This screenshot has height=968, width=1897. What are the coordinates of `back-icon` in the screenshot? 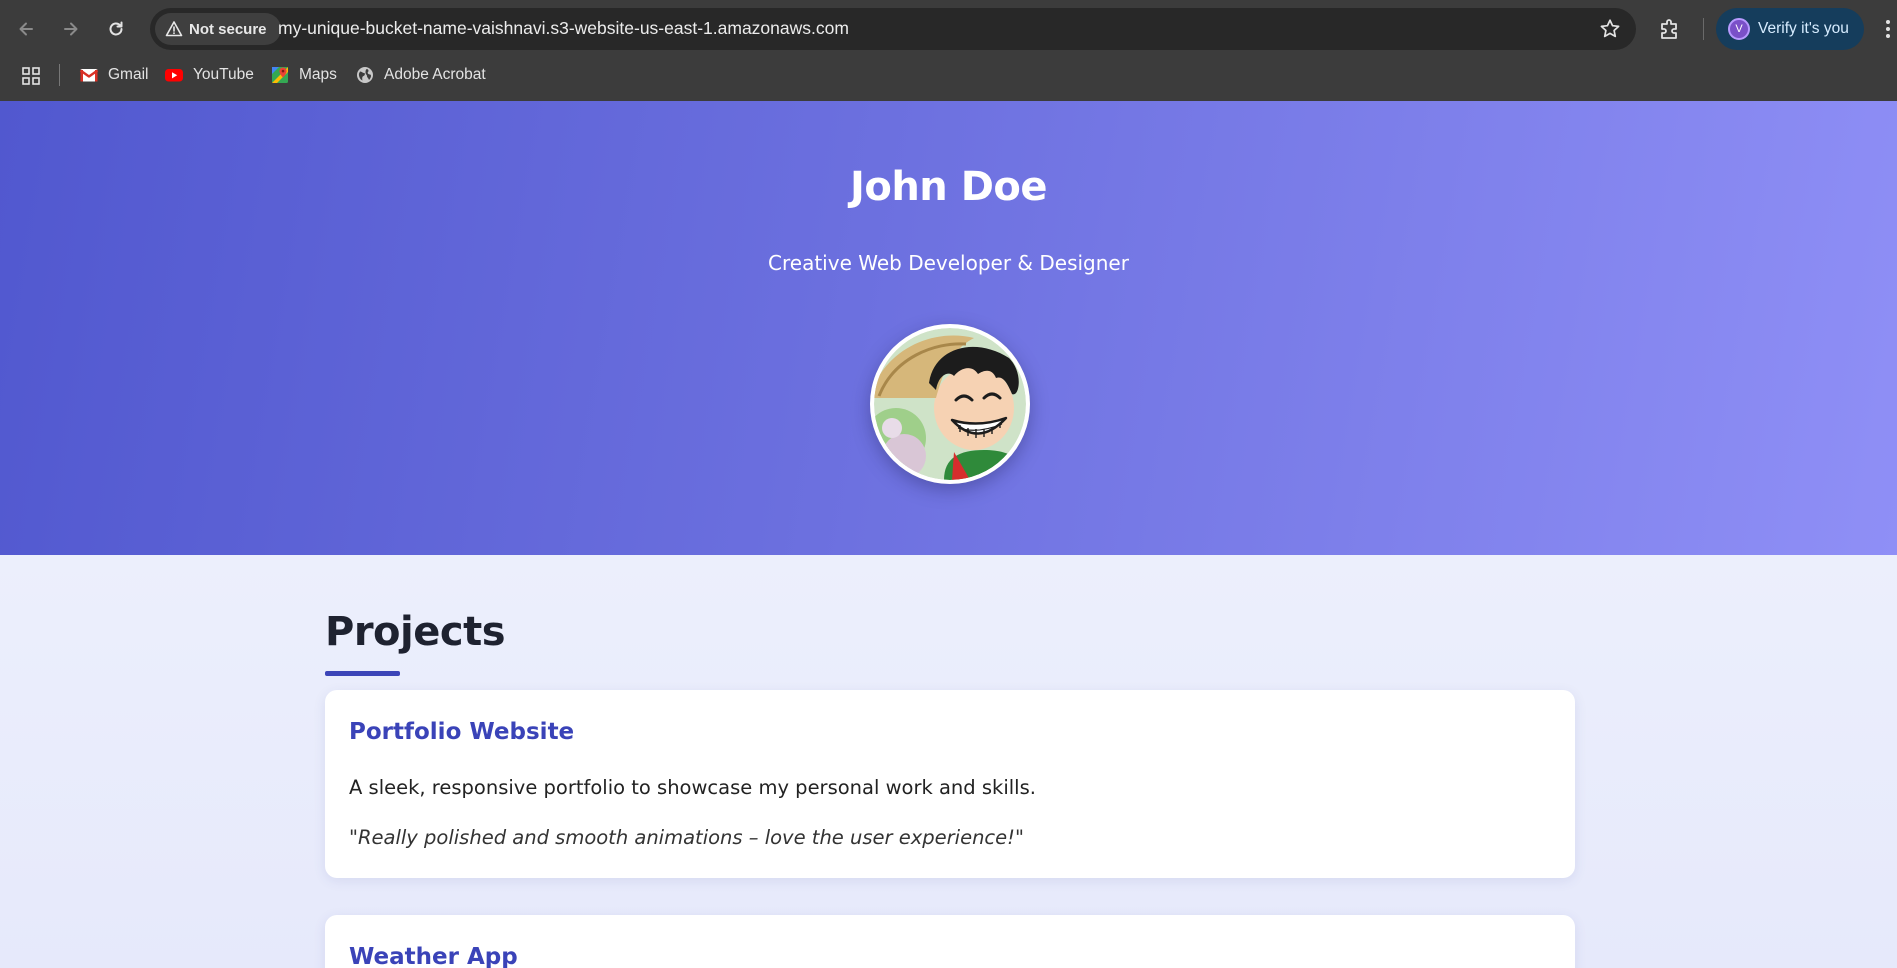 It's located at (26, 29).